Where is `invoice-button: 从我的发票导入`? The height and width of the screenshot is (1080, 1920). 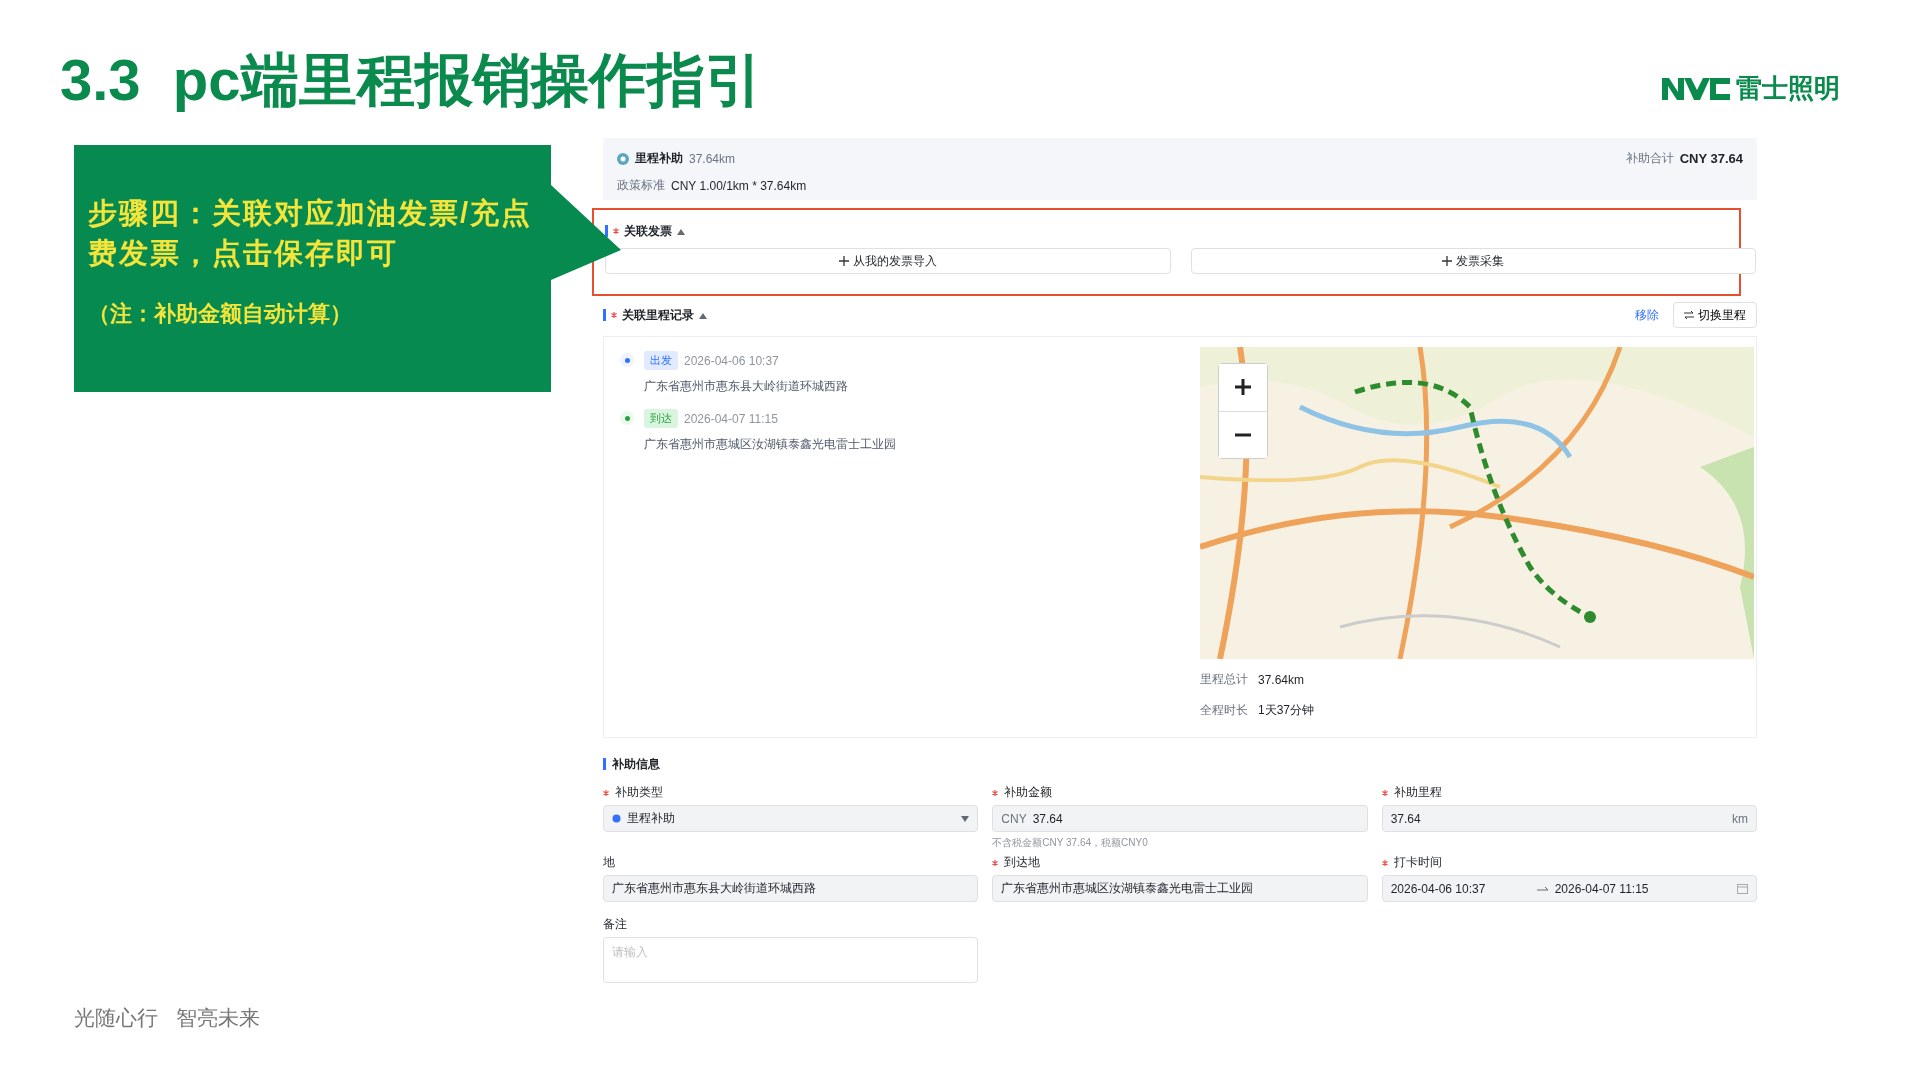 invoice-button: 从我的发票导入 is located at coordinates (888, 261).